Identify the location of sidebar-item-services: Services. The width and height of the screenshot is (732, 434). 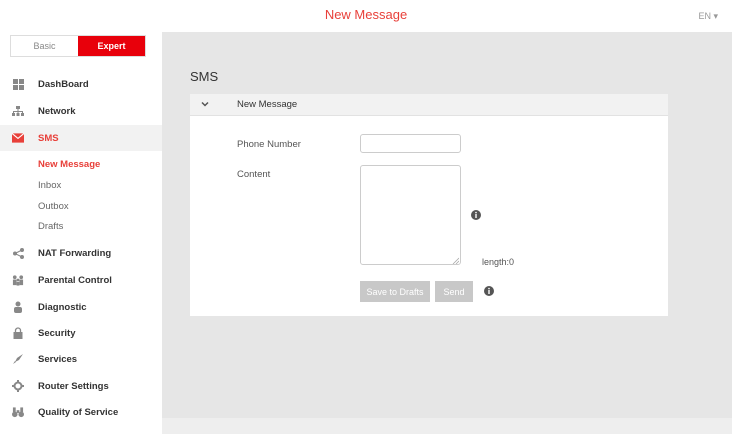
(81, 359).